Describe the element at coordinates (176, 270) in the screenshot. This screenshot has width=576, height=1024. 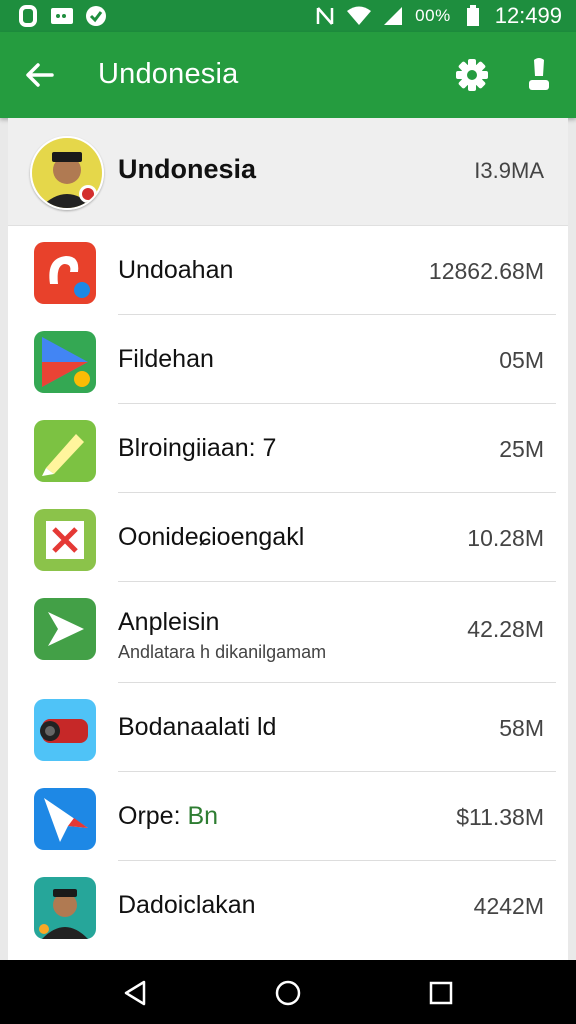
I see `item-name: Undoahan` at that location.